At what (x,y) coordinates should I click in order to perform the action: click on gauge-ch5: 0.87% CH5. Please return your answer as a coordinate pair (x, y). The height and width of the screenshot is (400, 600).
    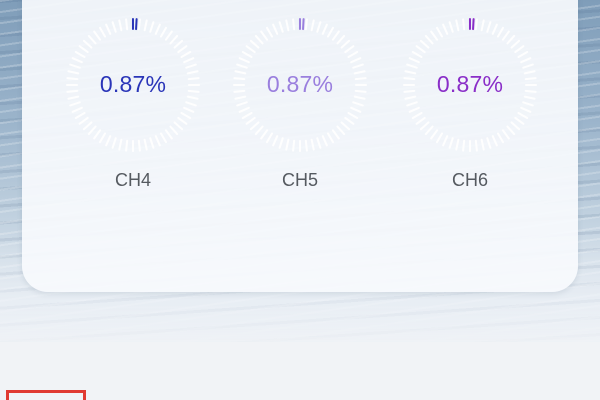
    Looking at the image, I should click on (300, 110).